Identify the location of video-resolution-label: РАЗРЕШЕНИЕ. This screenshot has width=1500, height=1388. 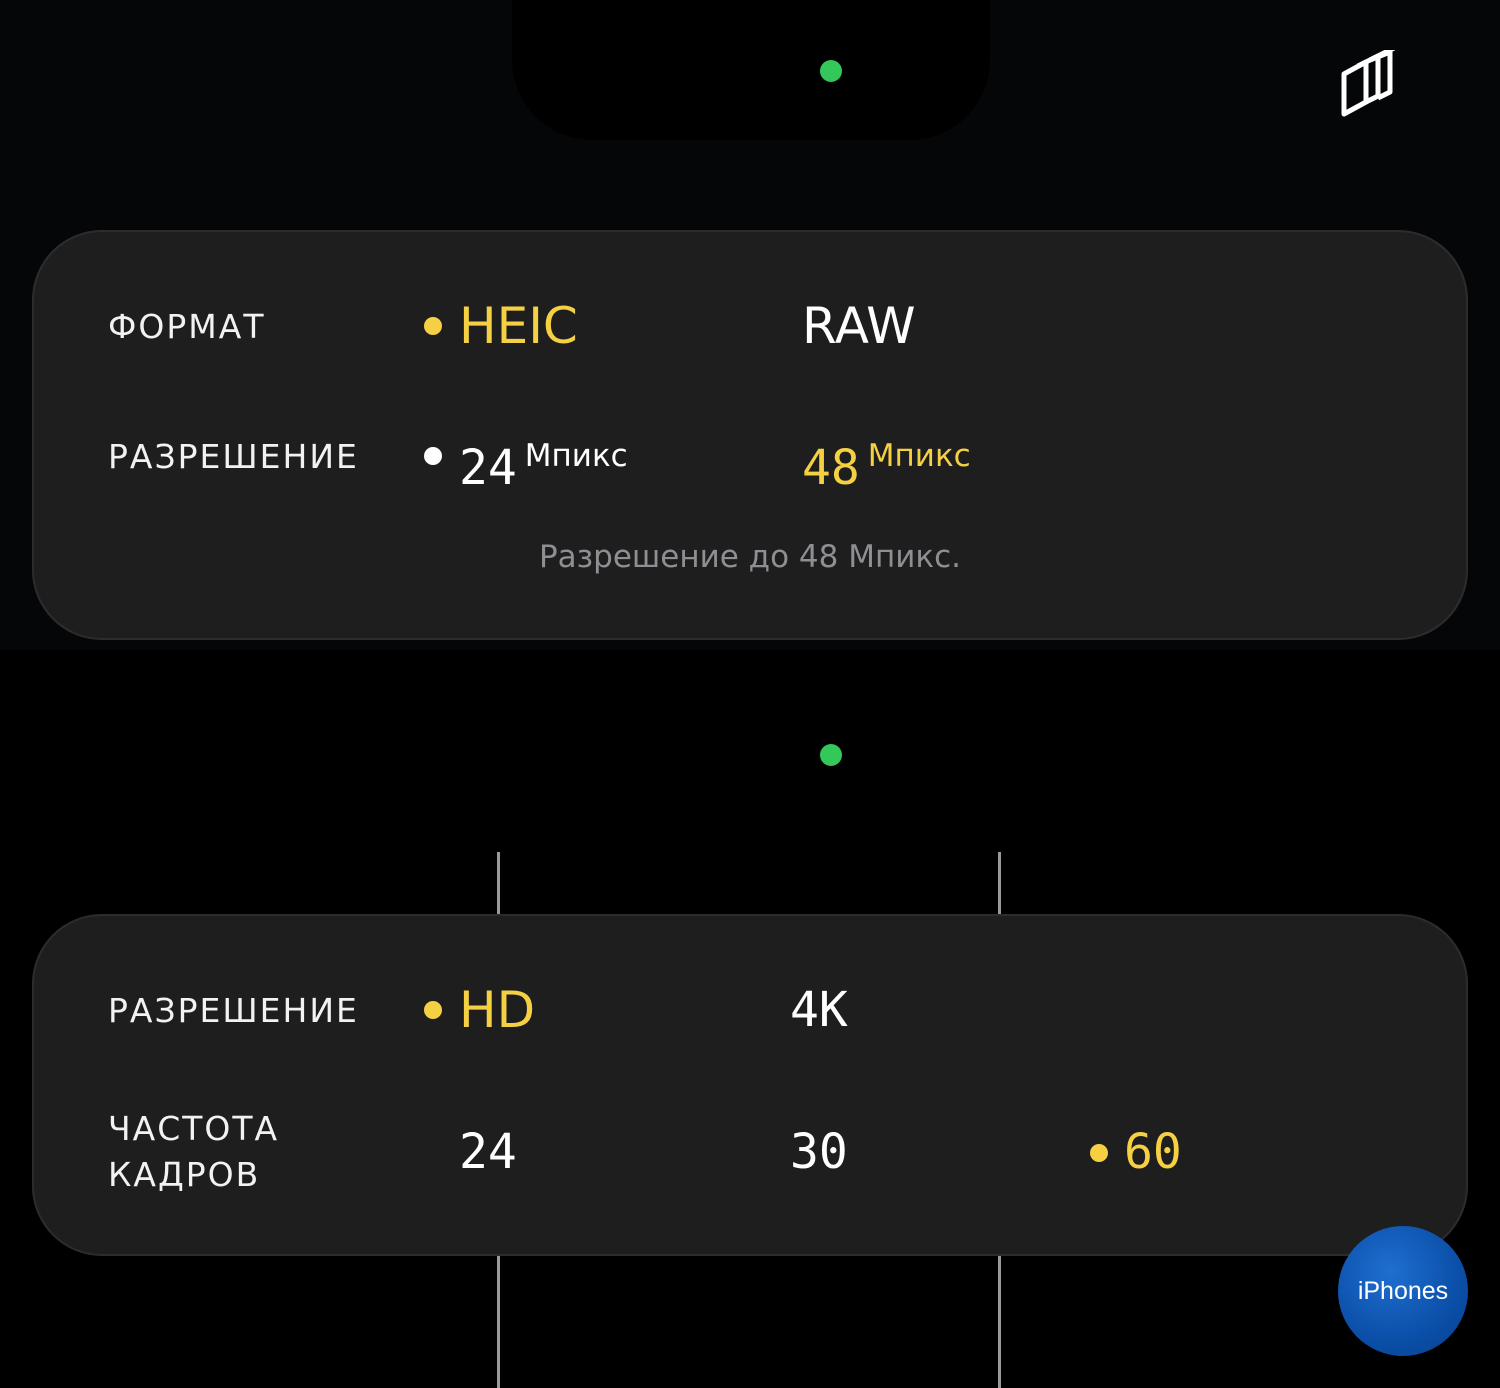
(233, 1010).